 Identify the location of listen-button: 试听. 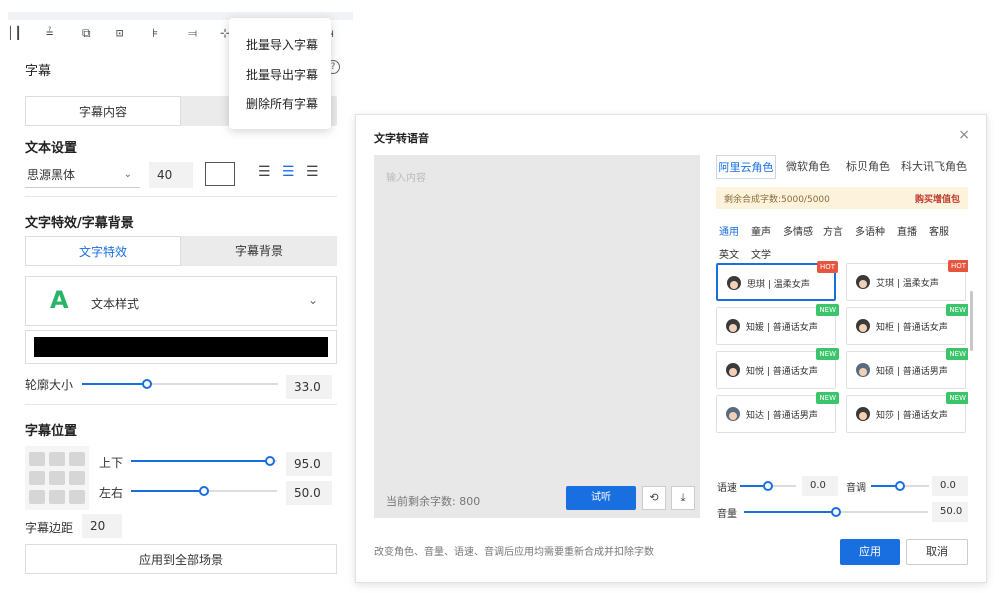
(601, 498).